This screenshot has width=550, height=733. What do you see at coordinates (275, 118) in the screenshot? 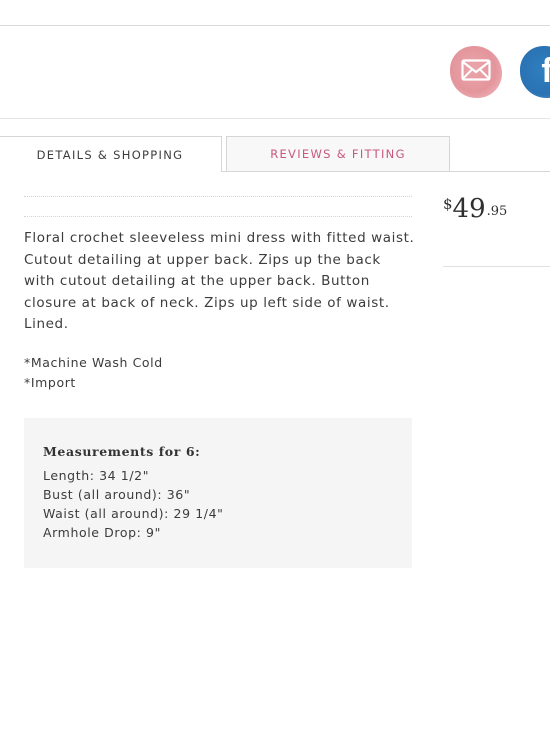
I see `header-divider` at bounding box center [275, 118].